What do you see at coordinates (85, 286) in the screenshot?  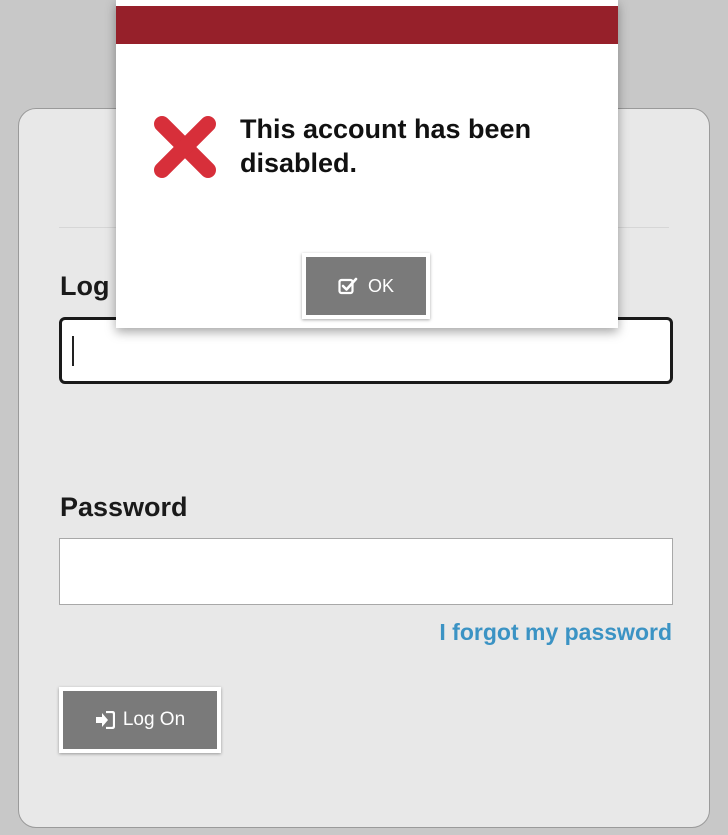 I see `login-label: Log` at bounding box center [85, 286].